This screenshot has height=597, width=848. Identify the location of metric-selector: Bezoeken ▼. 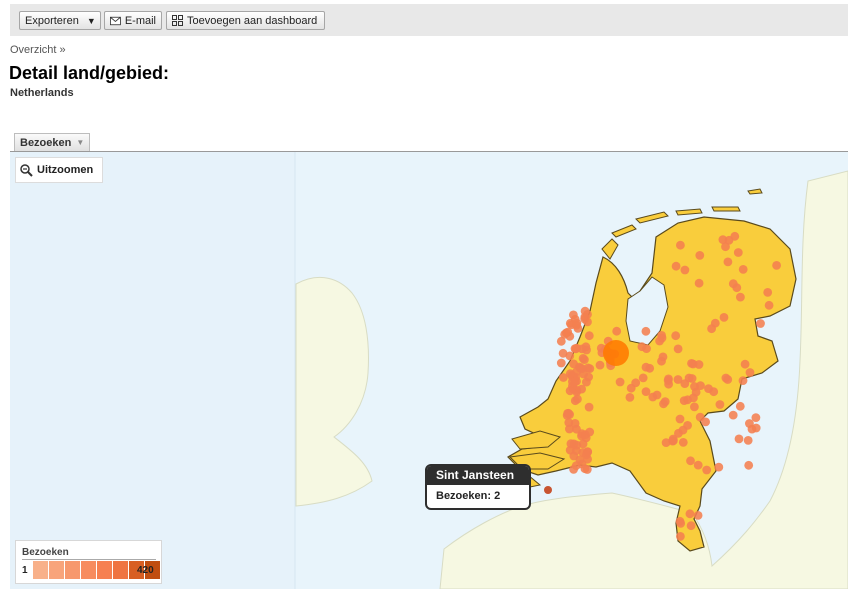
(52, 142).